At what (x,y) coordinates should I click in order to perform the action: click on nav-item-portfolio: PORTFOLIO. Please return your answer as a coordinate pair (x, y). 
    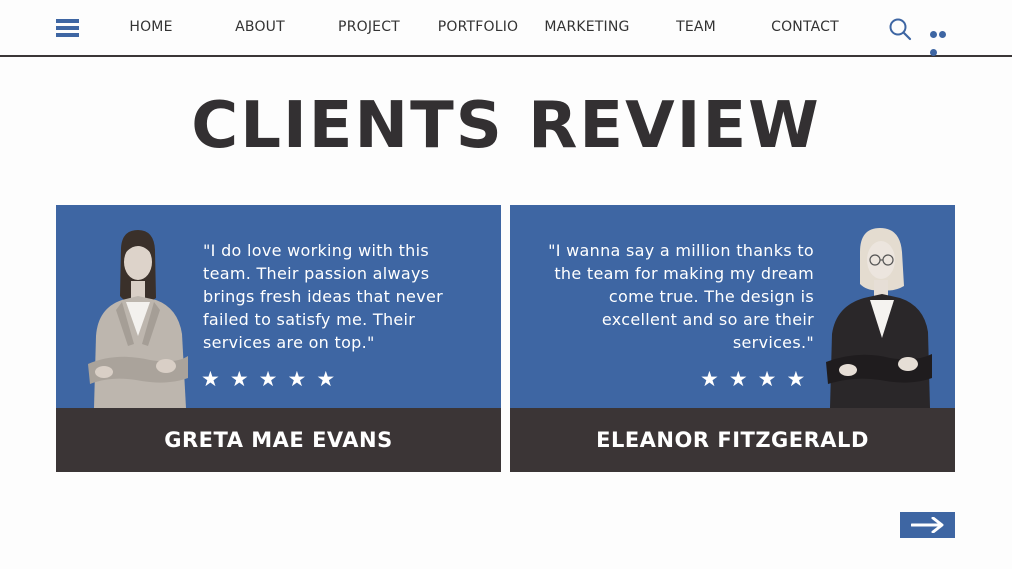
    Looking at the image, I should click on (478, 27).